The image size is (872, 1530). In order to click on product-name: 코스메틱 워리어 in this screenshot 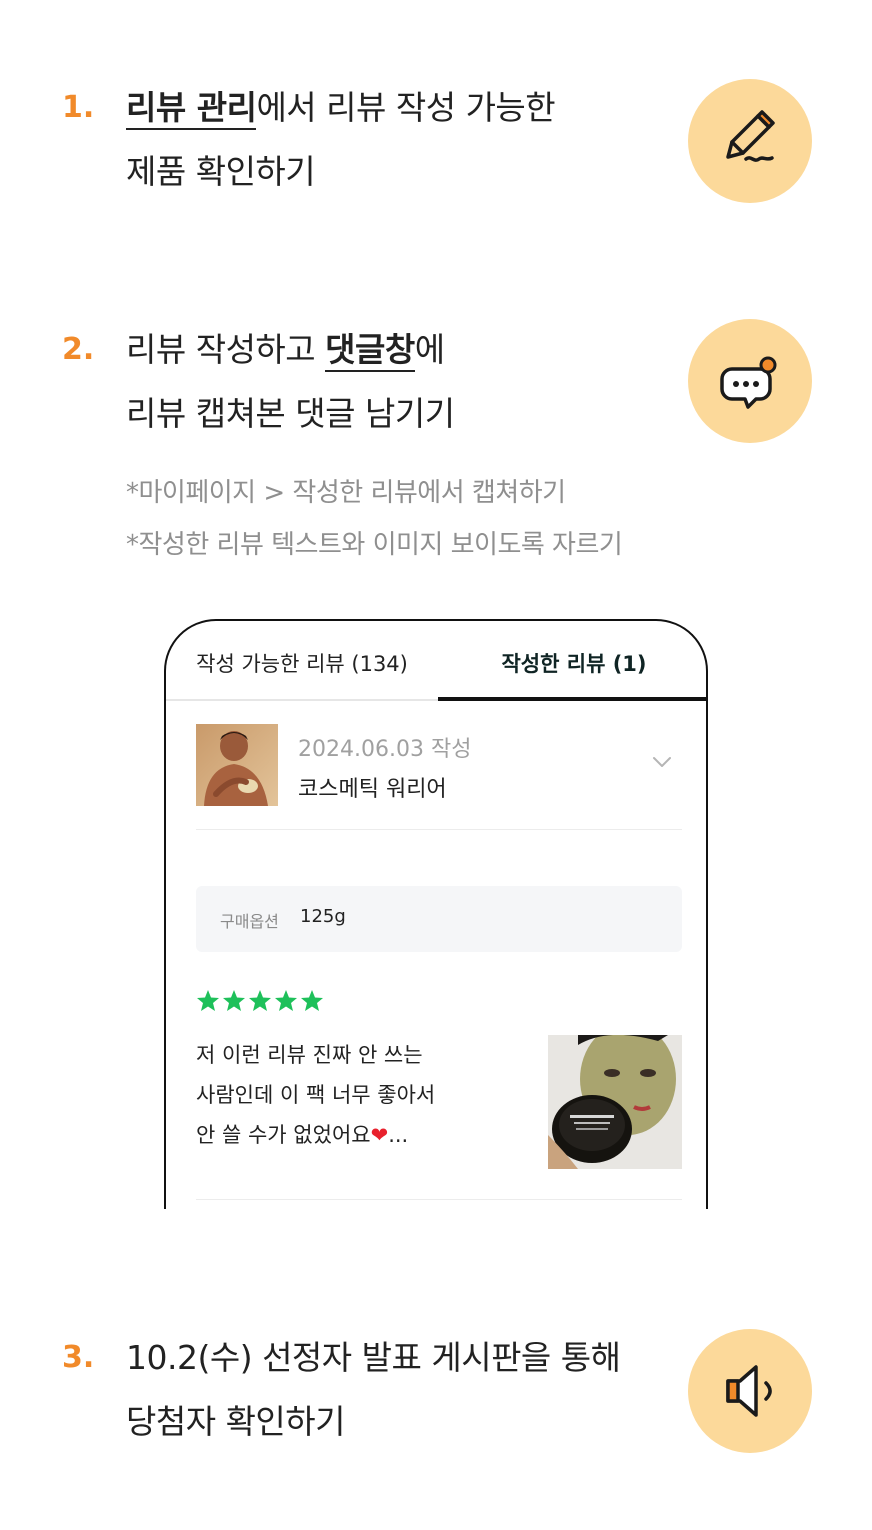, I will do `click(372, 787)`.